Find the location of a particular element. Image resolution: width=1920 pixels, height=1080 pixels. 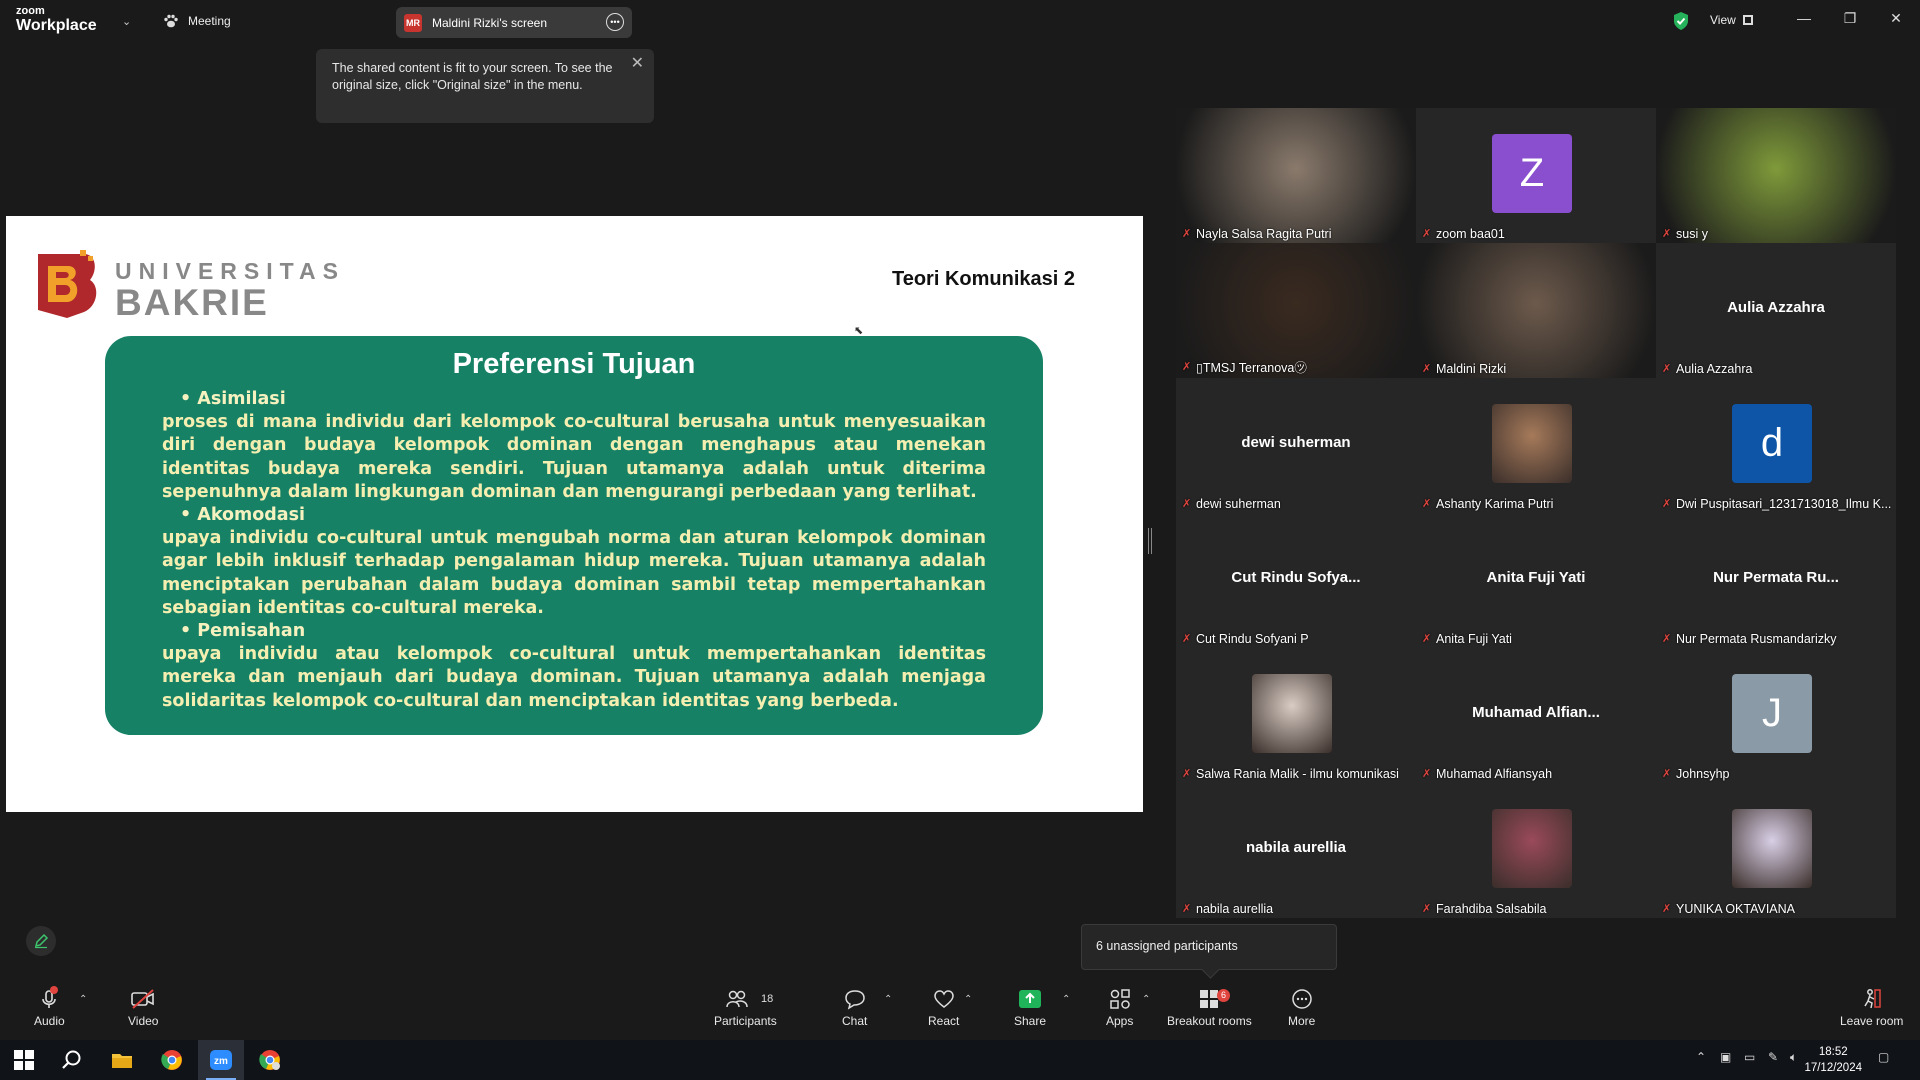

apps-button: Apps is located at coordinates (1119, 1008).